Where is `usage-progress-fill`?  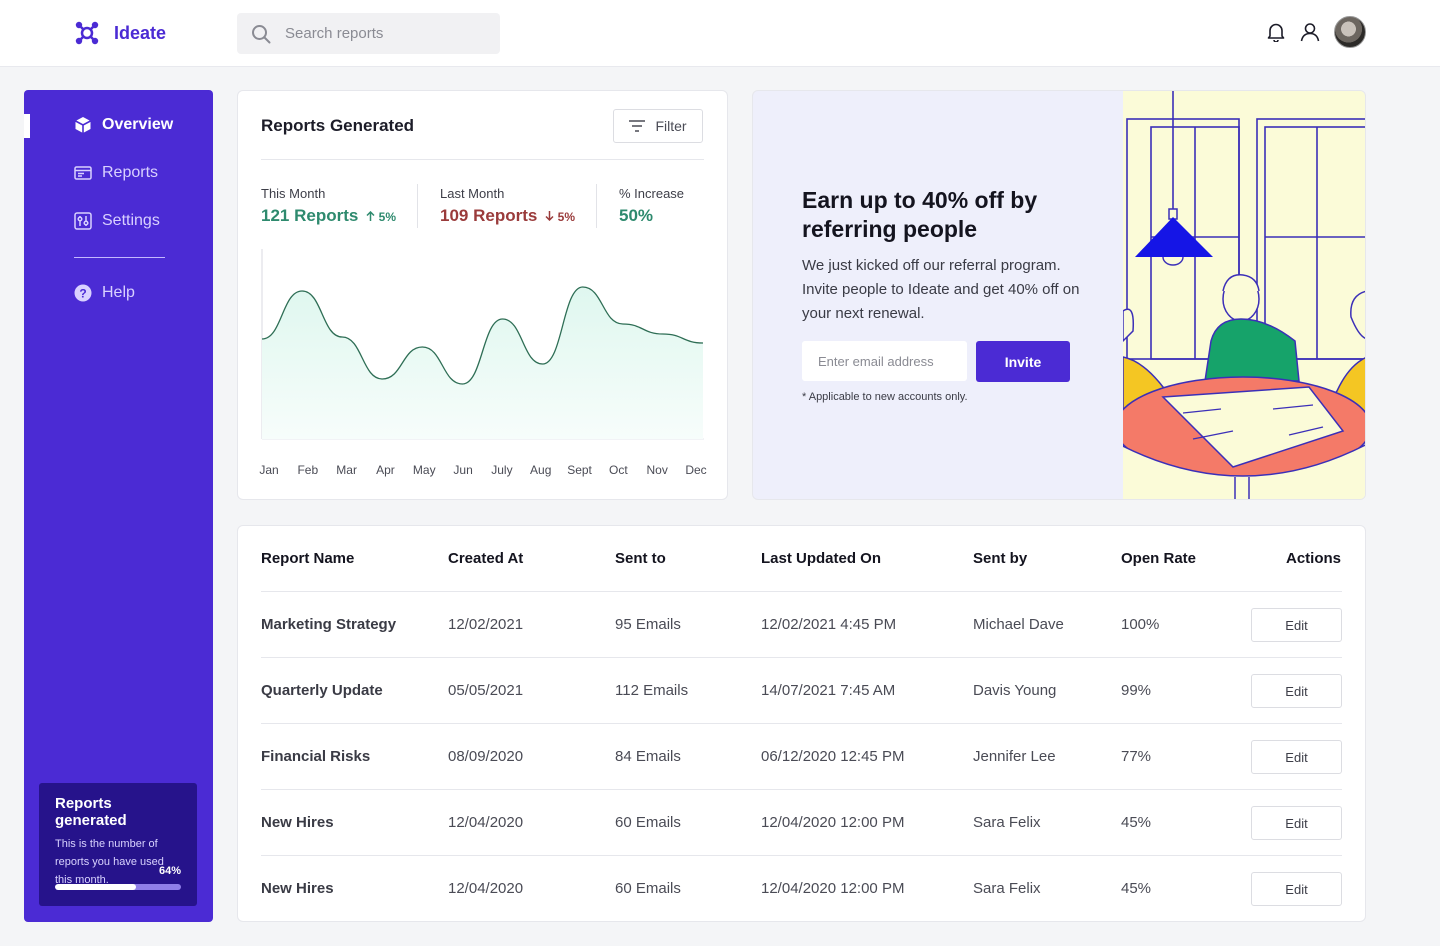
usage-progress-fill is located at coordinates (95, 887).